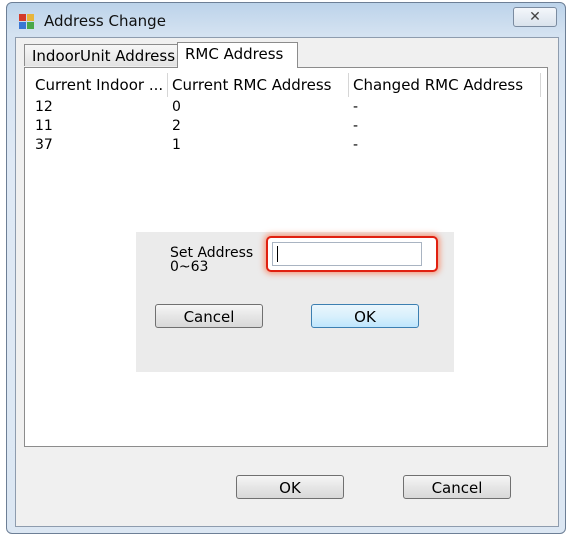 This screenshot has height=539, width=571. What do you see at coordinates (176, 145) in the screenshot?
I see `cell-current-rmc: 1` at bounding box center [176, 145].